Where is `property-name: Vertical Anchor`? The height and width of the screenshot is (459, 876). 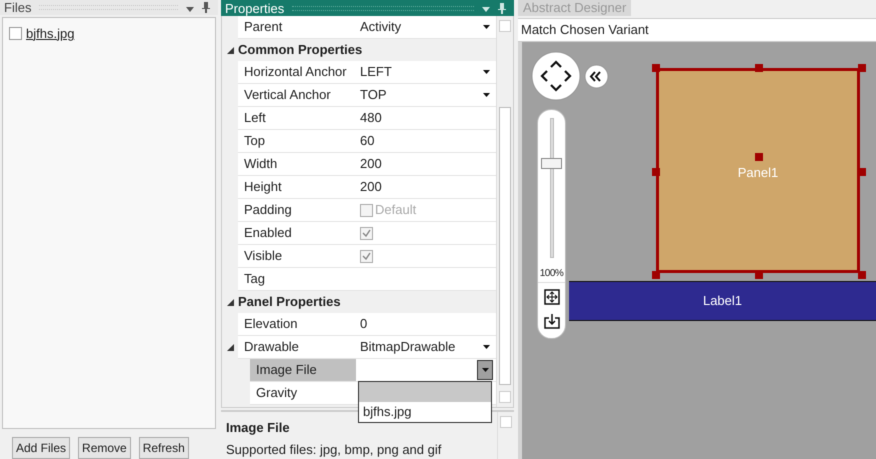
property-name: Vertical Anchor is located at coordinates (297, 95).